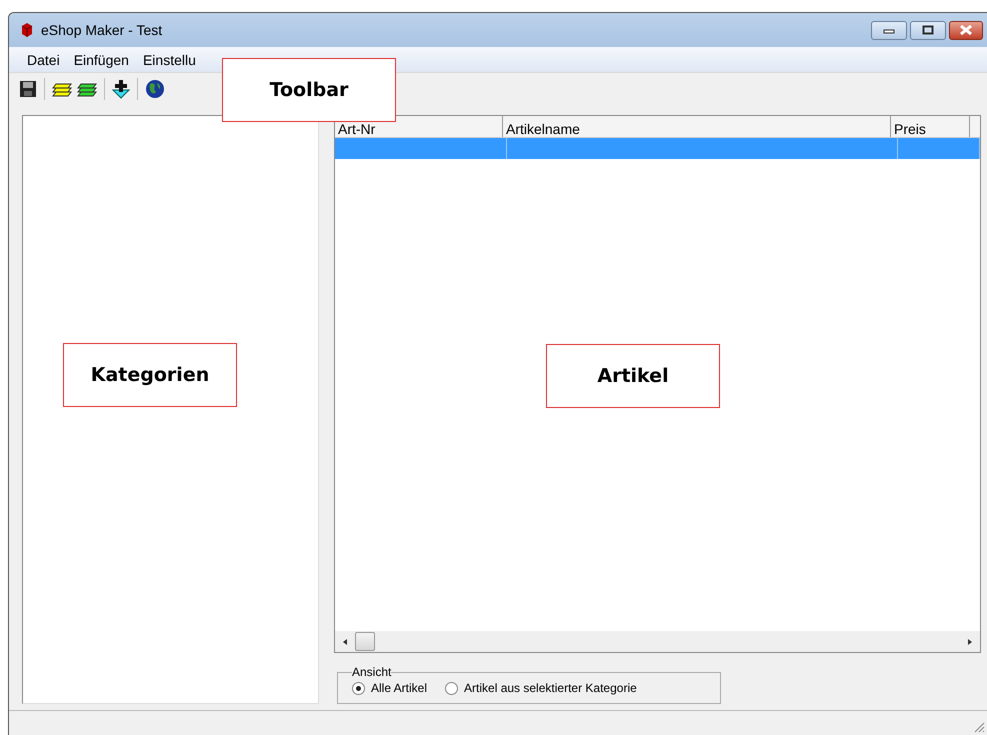  What do you see at coordinates (40, 60) in the screenshot?
I see `menu-item: Datei` at bounding box center [40, 60].